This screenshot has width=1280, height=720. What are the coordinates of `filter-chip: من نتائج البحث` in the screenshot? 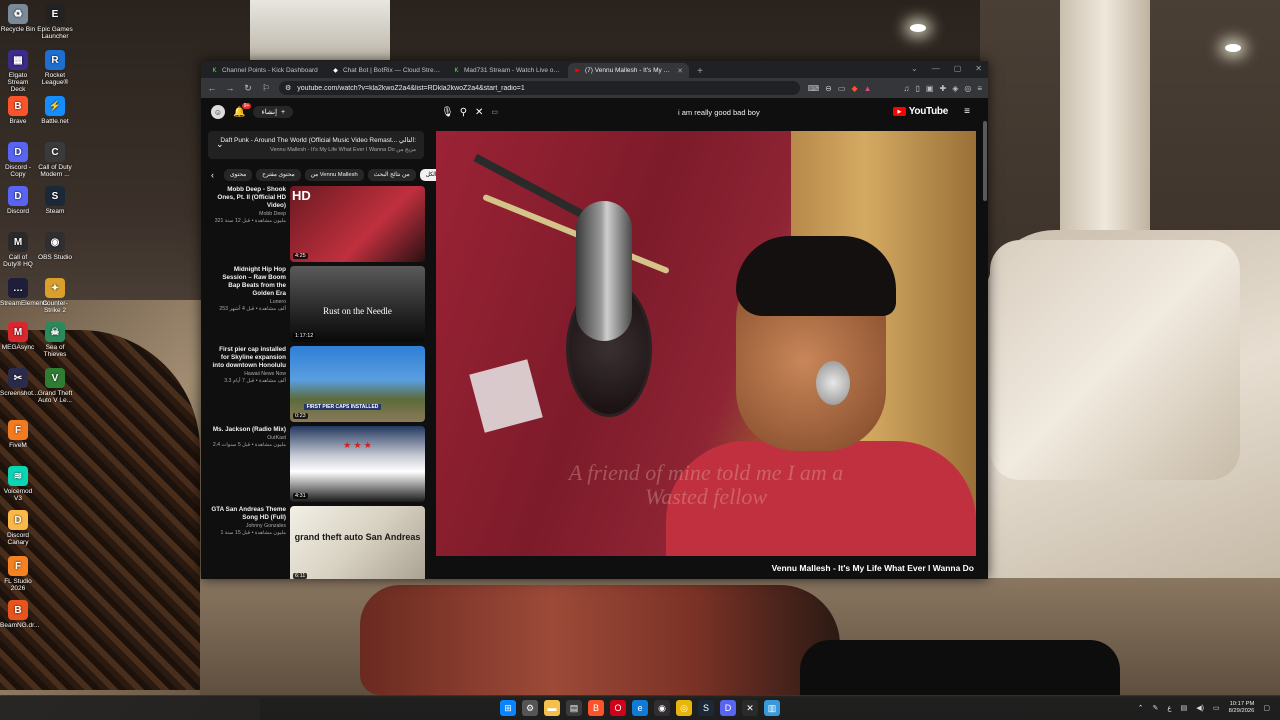 It's located at (391, 175).